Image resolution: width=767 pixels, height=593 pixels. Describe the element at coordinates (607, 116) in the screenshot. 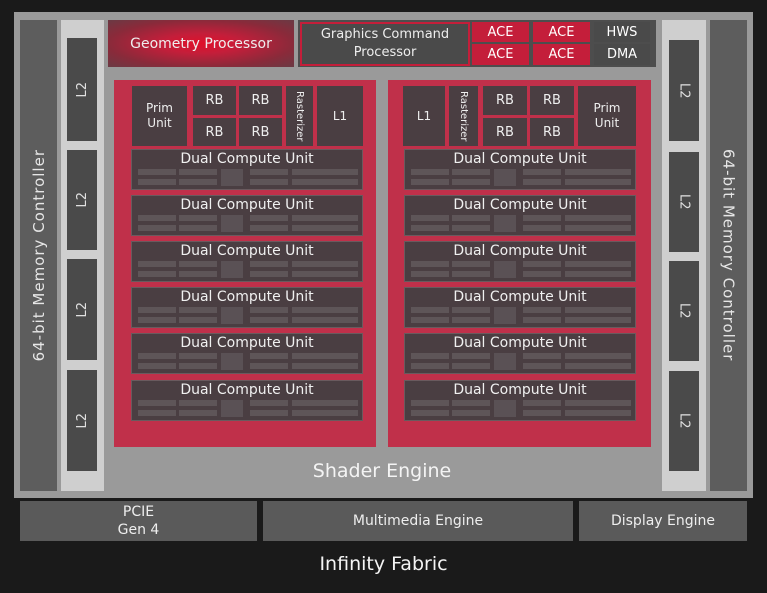

I see `prim-unit-right: Prim Unit` at that location.